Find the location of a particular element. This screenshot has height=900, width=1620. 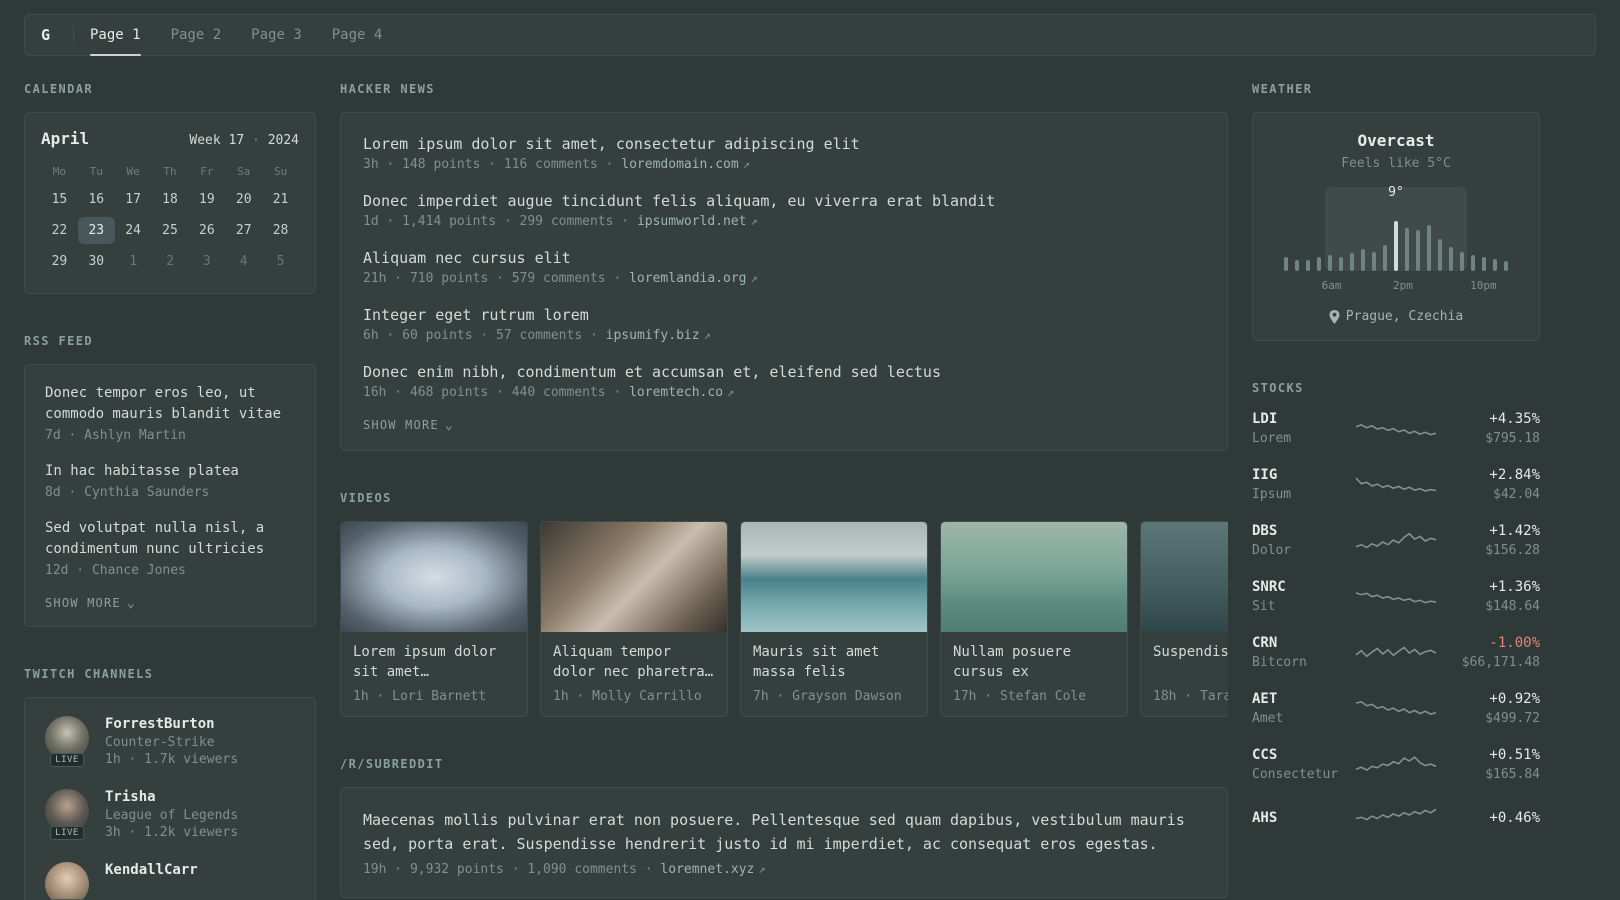

stock-change: -1.00% is located at coordinates (1514, 643).